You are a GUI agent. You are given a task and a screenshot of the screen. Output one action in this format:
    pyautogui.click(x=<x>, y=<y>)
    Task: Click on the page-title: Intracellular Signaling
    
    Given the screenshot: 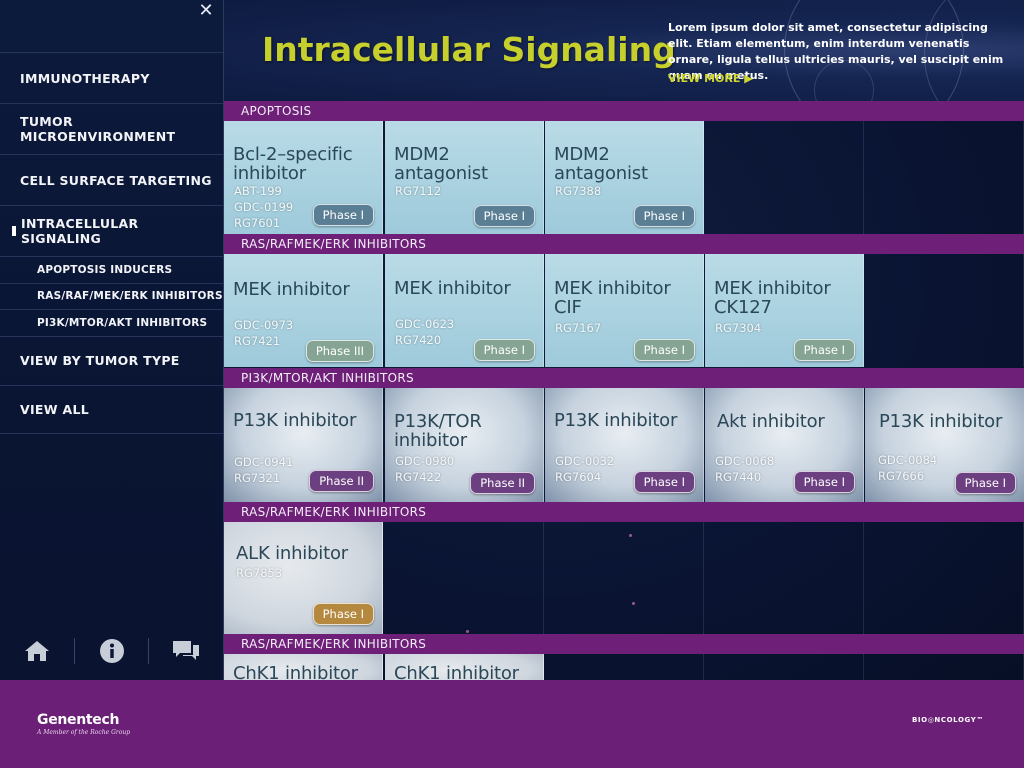 What is the action you would take?
    pyautogui.click(x=469, y=49)
    